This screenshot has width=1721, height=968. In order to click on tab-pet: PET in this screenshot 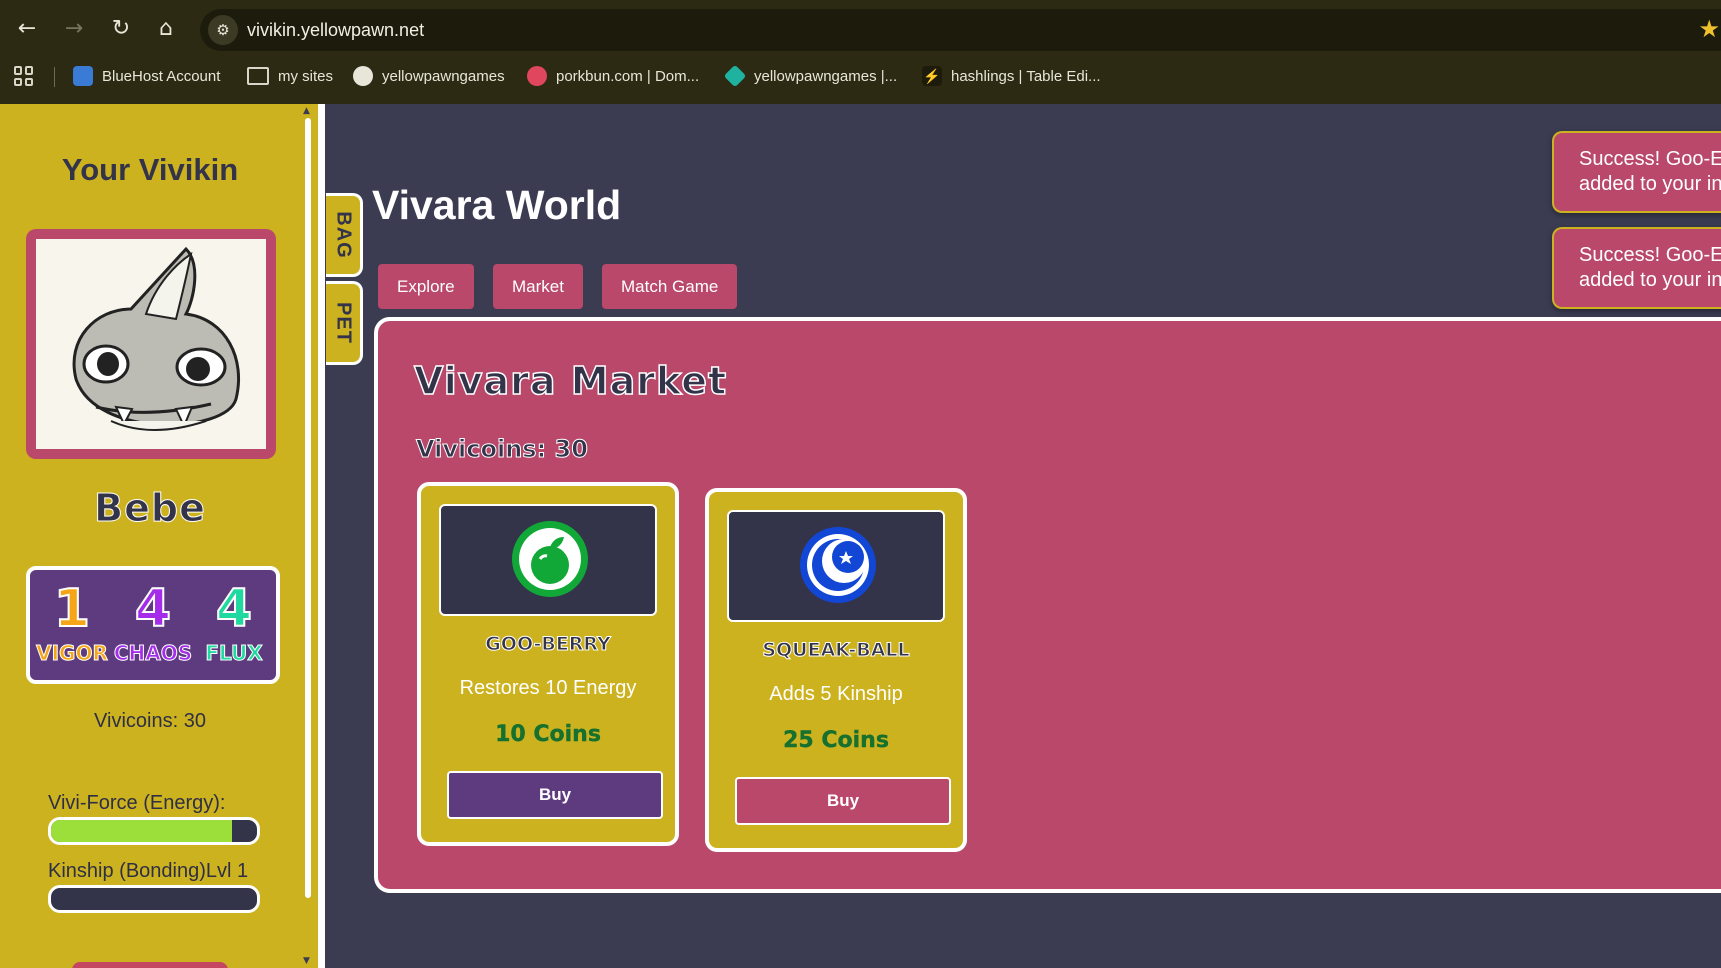, I will do `click(344, 323)`.